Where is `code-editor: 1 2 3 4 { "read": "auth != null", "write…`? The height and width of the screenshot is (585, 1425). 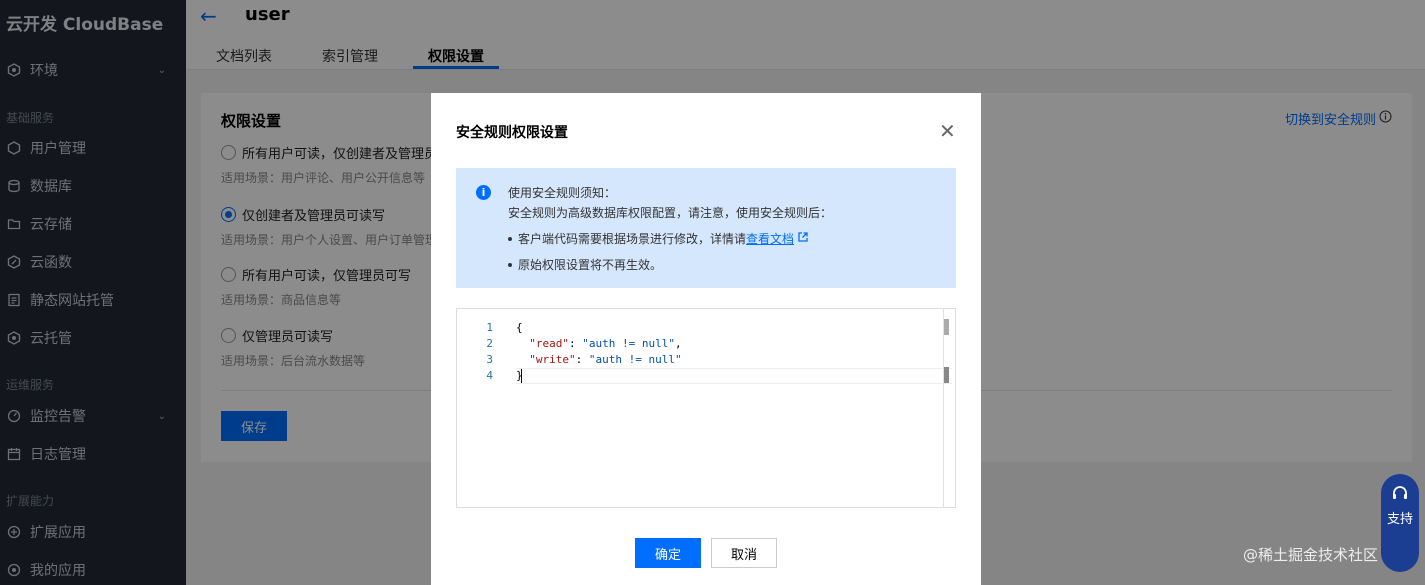 code-editor: 1 2 3 4 { "read": "auth != null", "write… is located at coordinates (706, 408).